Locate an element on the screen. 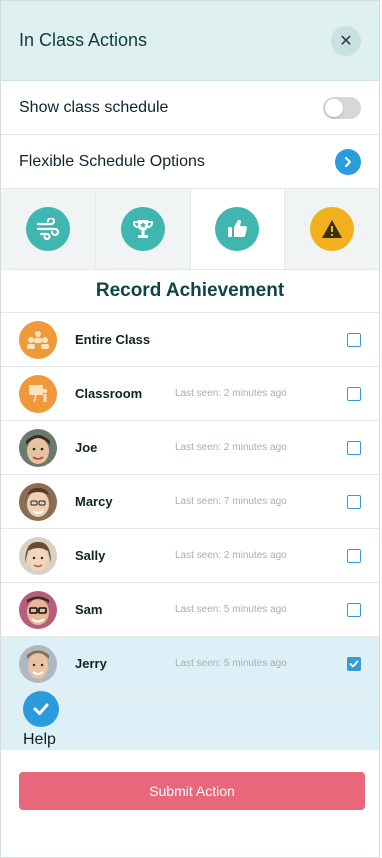  help-check-icon is located at coordinates (41, 709).